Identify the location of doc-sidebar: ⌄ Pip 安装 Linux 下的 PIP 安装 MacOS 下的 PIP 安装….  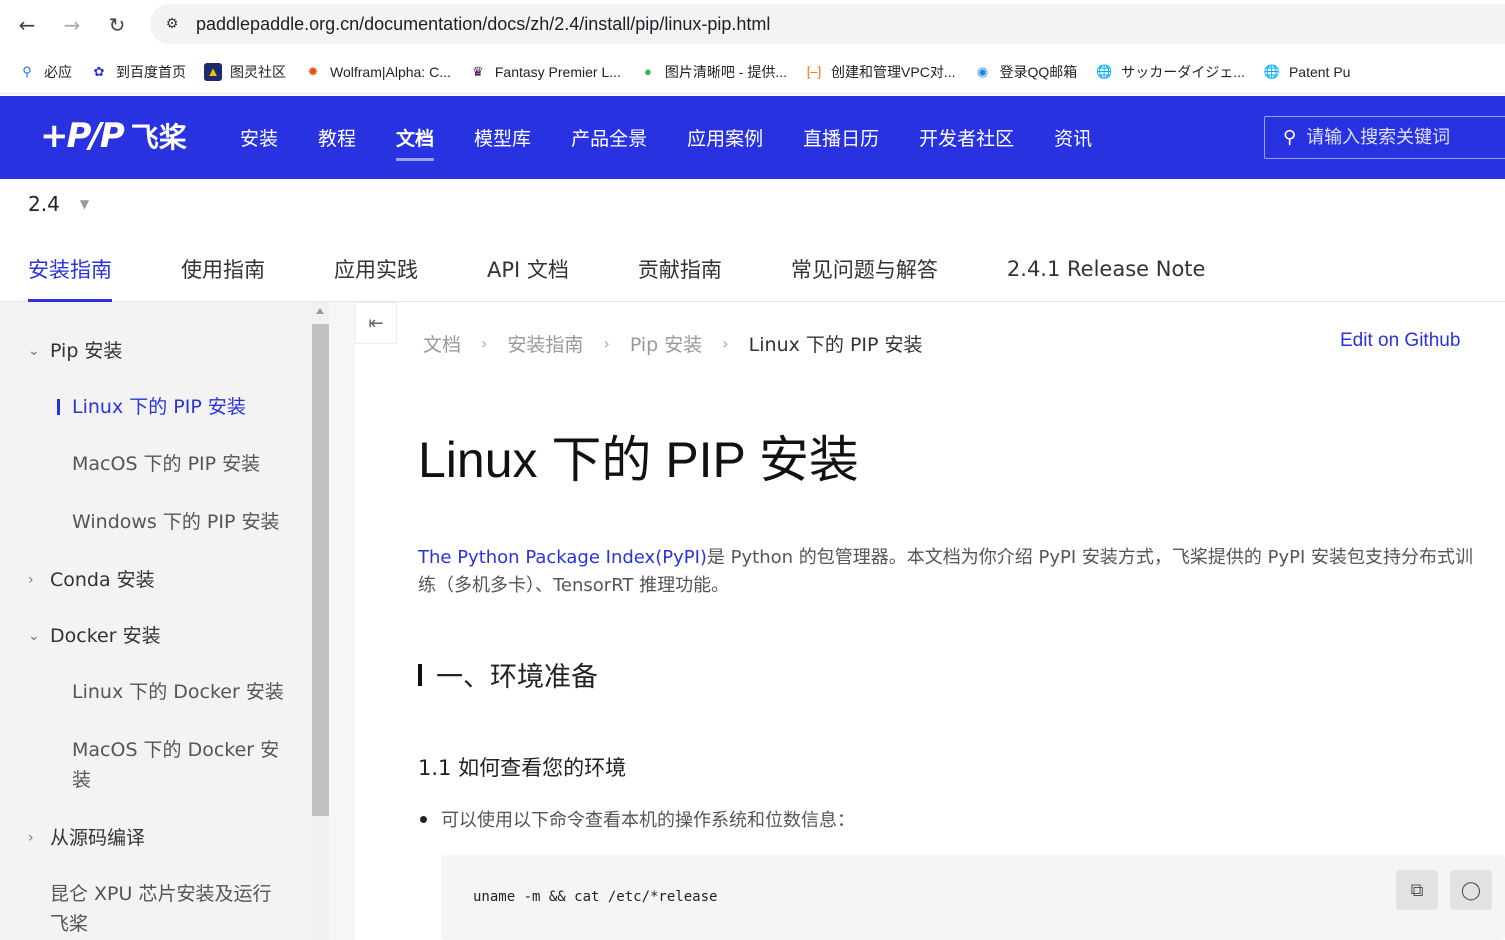
(156, 621).